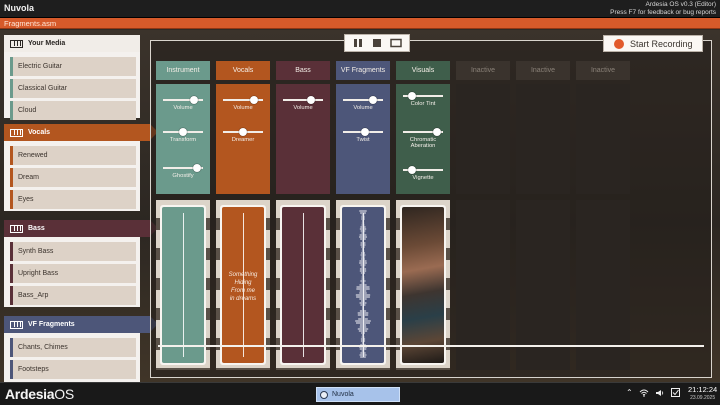 The width and height of the screenshot is (720, 405). I want to click on app-icon, so click(324, 394).